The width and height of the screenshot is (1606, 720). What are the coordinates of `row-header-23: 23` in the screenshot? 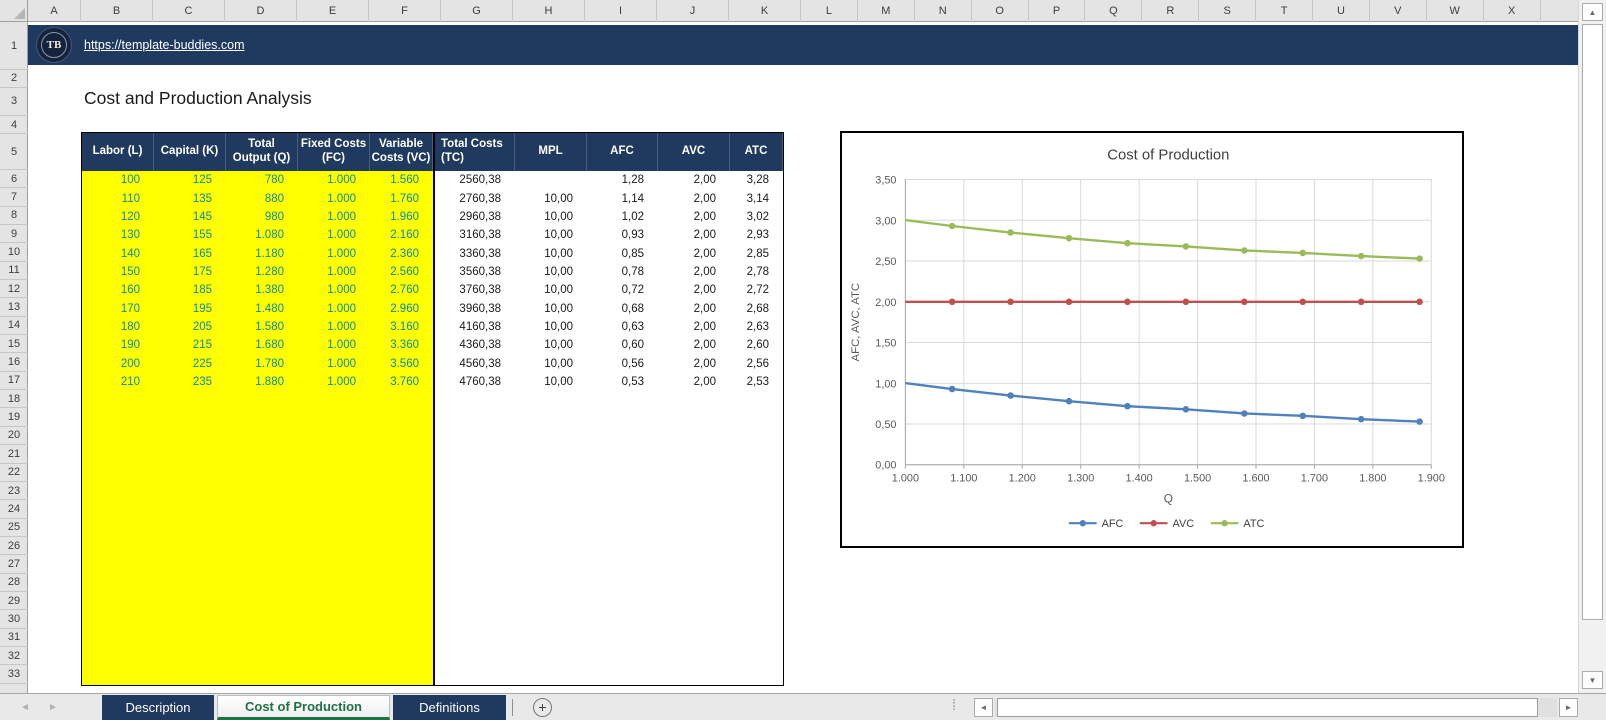 It's located at (14, 491).